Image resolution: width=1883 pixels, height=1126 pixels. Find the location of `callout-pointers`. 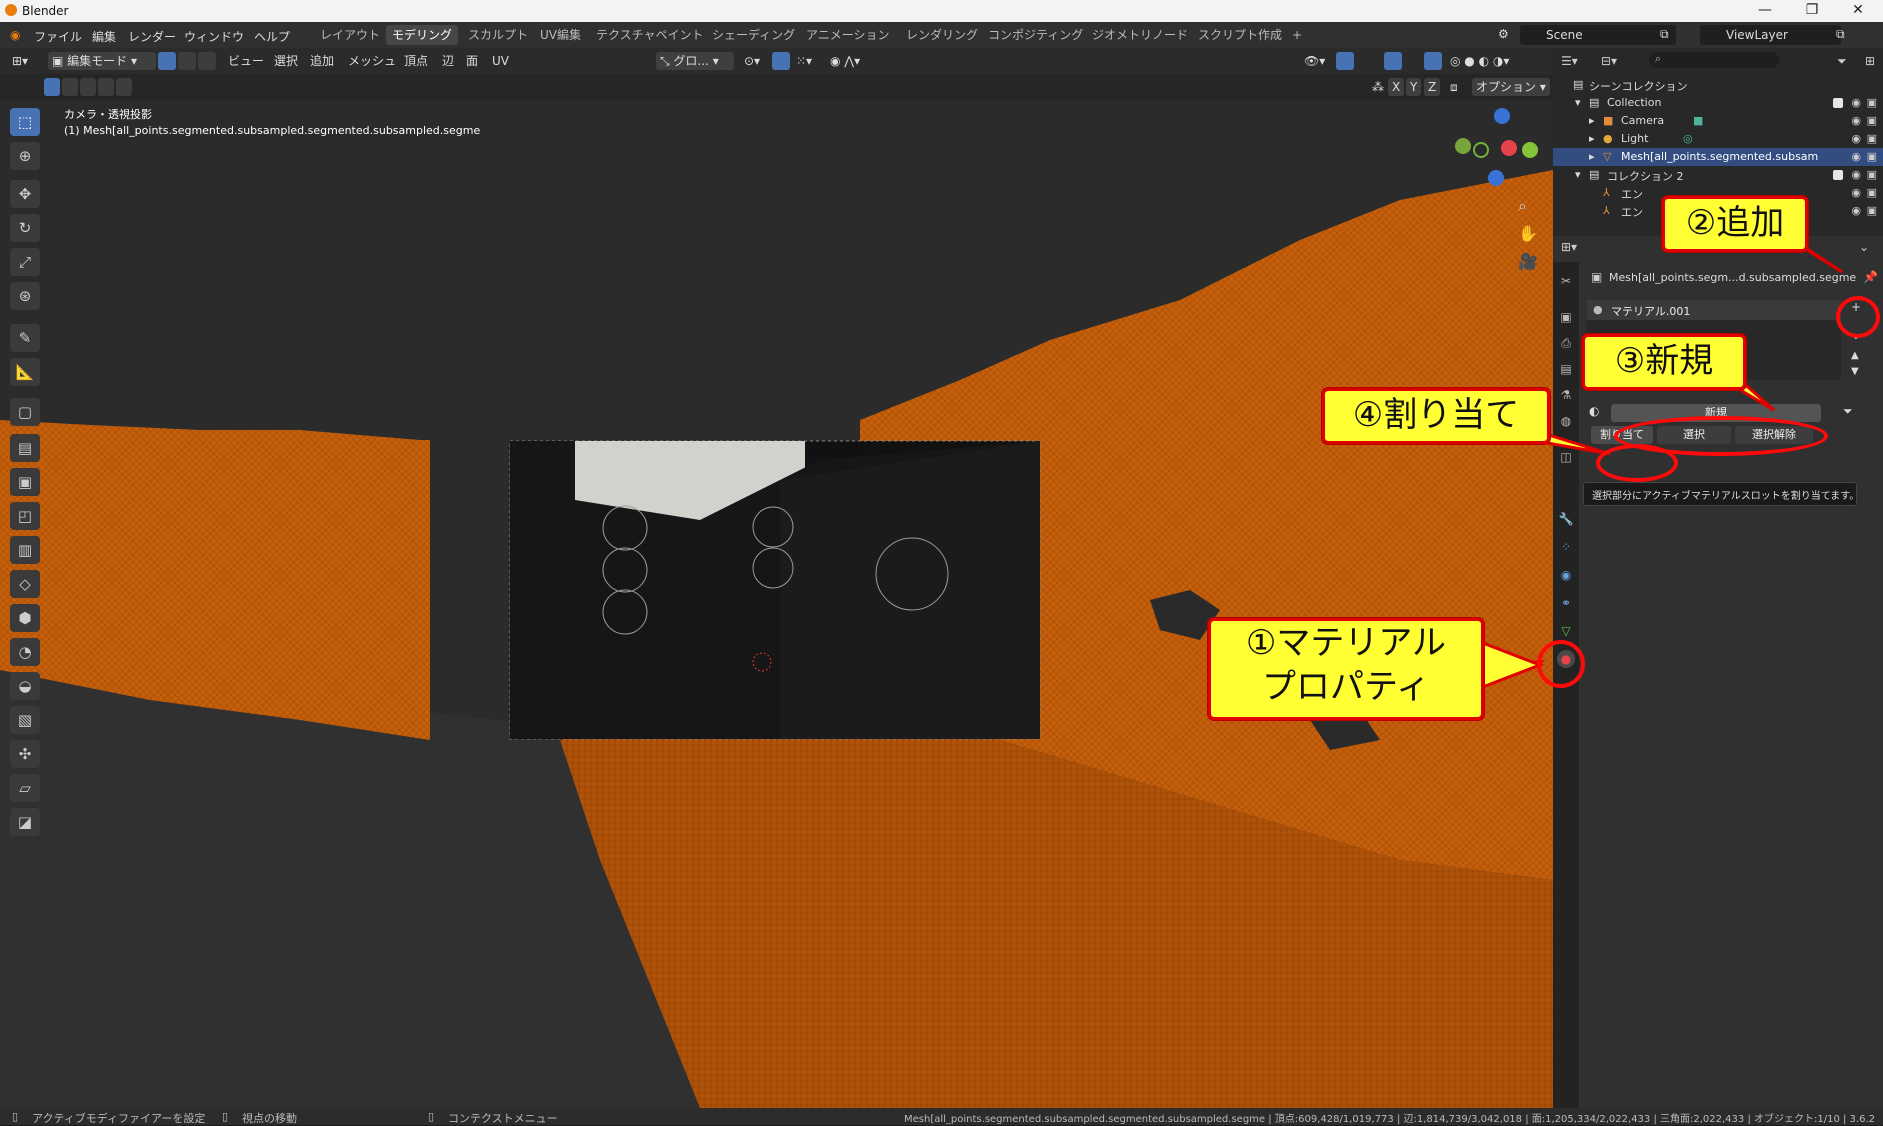

callout-pointers is located at coordinates (1658, 467).